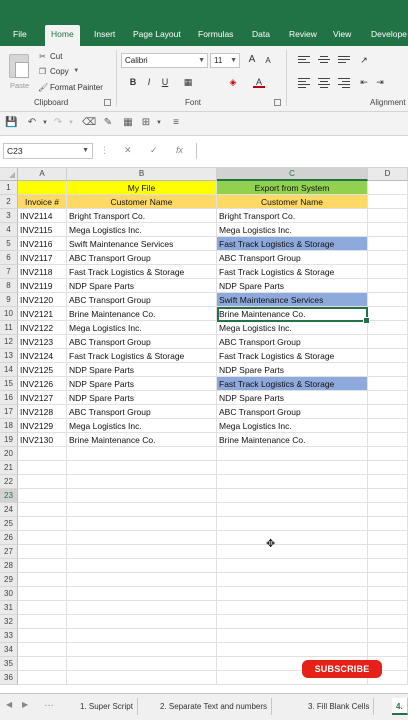  Describe the element at coordinates (142, 188) in the screenshot. I see `header-my-file: My File` at that location.